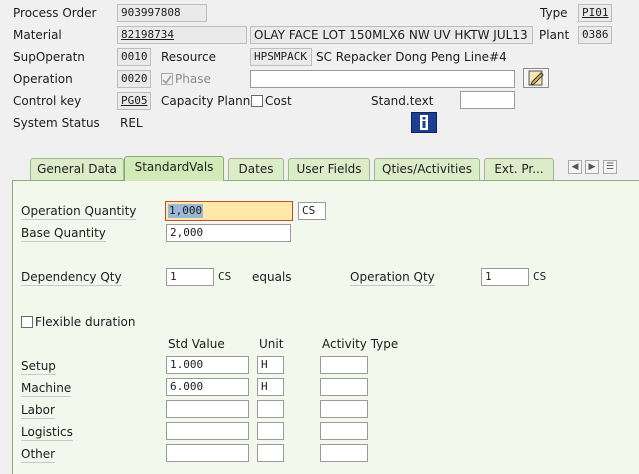 This screenshot has width=639, height=474. Describe the element at coordinates (71, 278) in the screenshot. I see `dependency-qty-label: Dependency Qty` at that location.